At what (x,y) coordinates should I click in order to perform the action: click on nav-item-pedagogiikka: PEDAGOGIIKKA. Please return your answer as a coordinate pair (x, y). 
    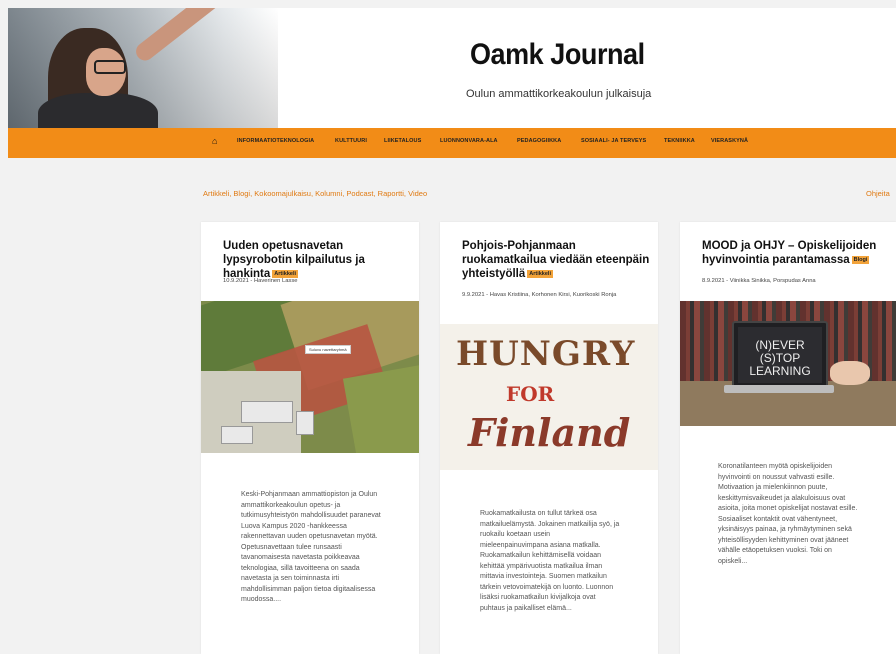
    Looking at the image, I should click on (539, 141).